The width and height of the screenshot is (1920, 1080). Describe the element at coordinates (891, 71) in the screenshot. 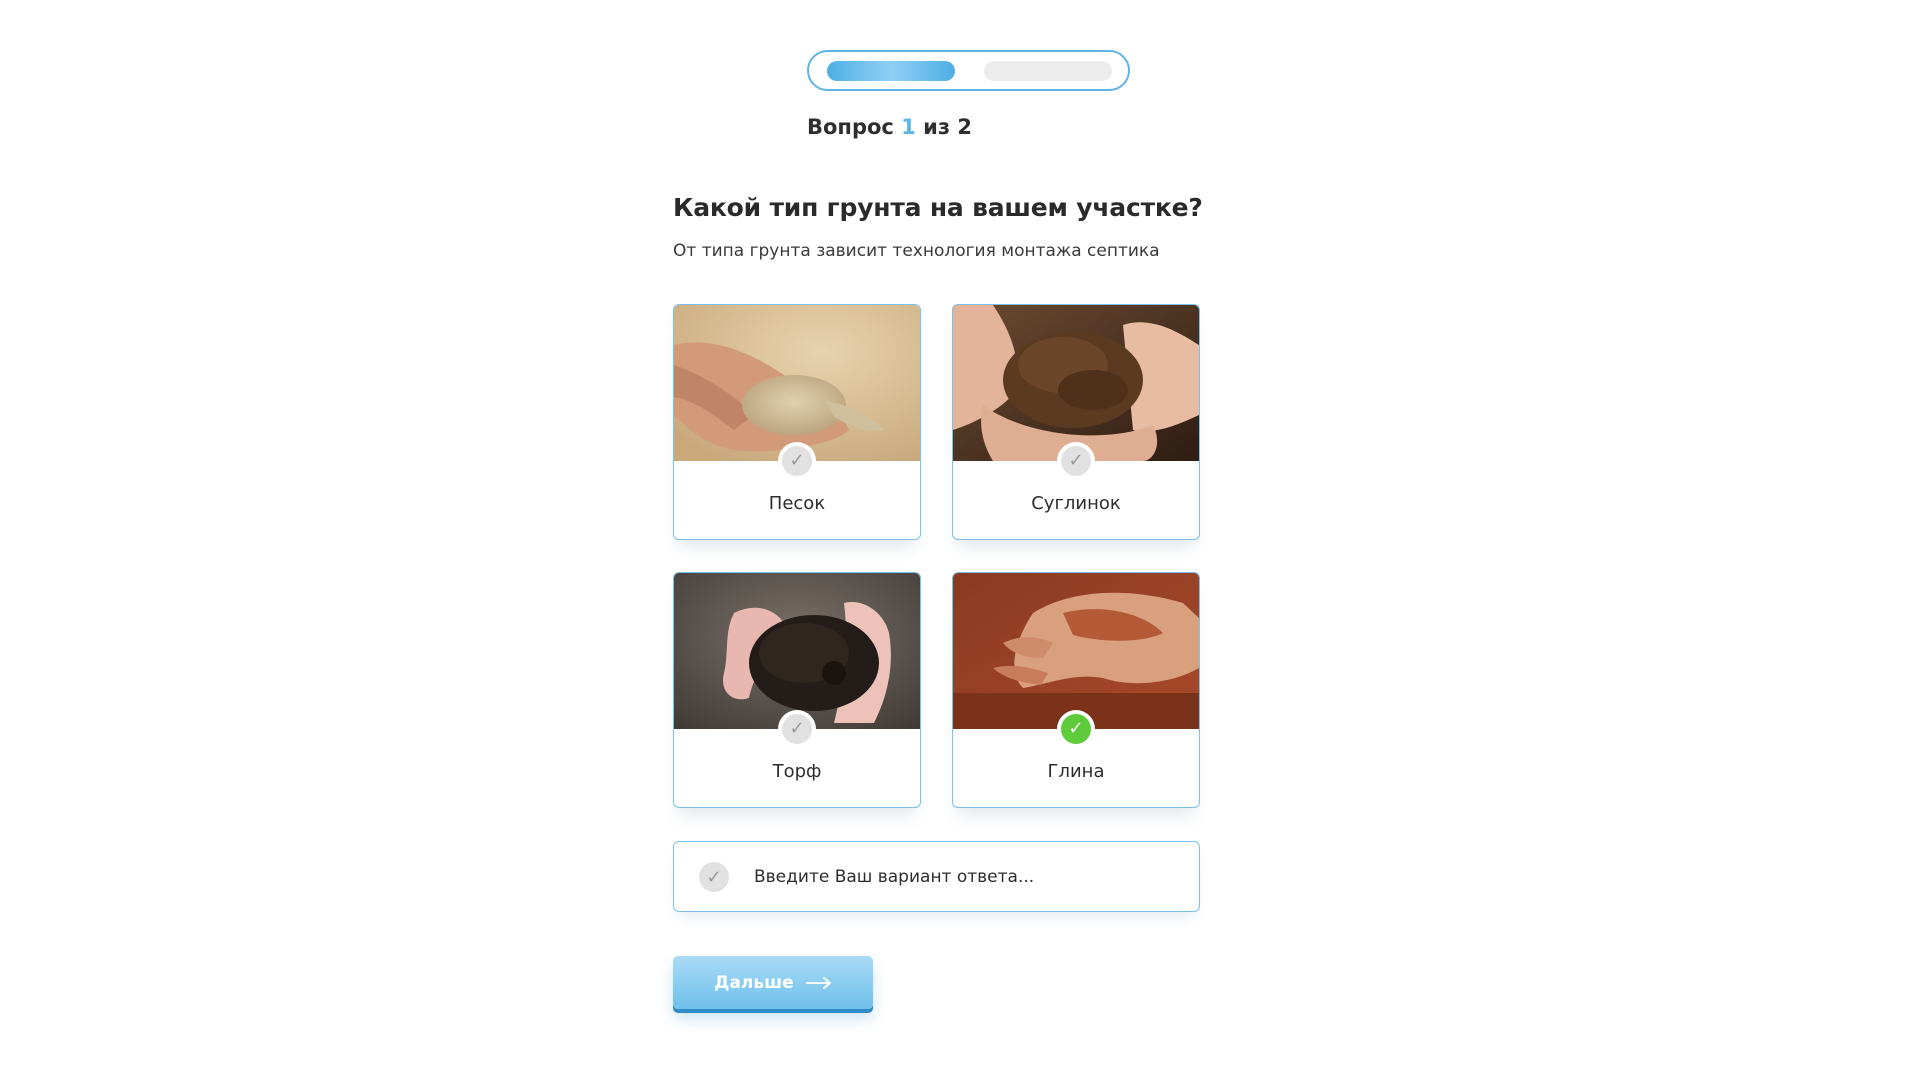

I see `progress-segment-current` at that location.